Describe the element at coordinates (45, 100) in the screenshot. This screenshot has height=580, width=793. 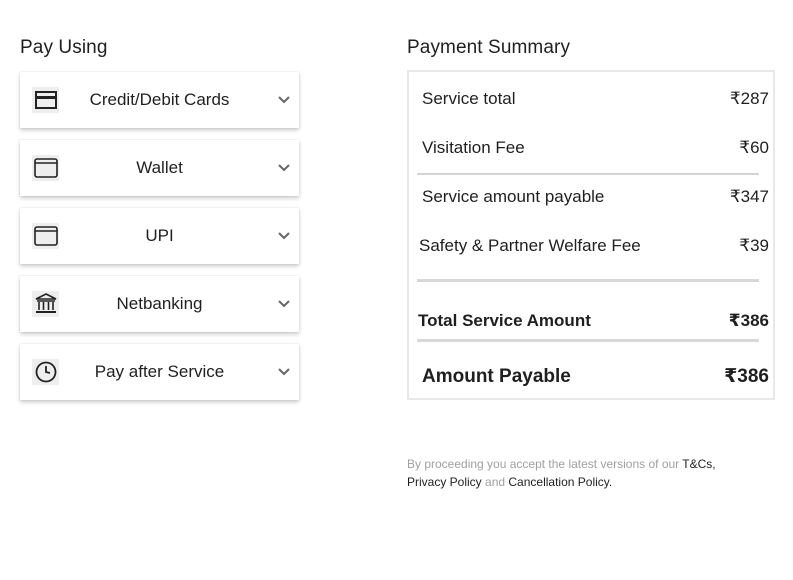
I see `card-icon` at that location.